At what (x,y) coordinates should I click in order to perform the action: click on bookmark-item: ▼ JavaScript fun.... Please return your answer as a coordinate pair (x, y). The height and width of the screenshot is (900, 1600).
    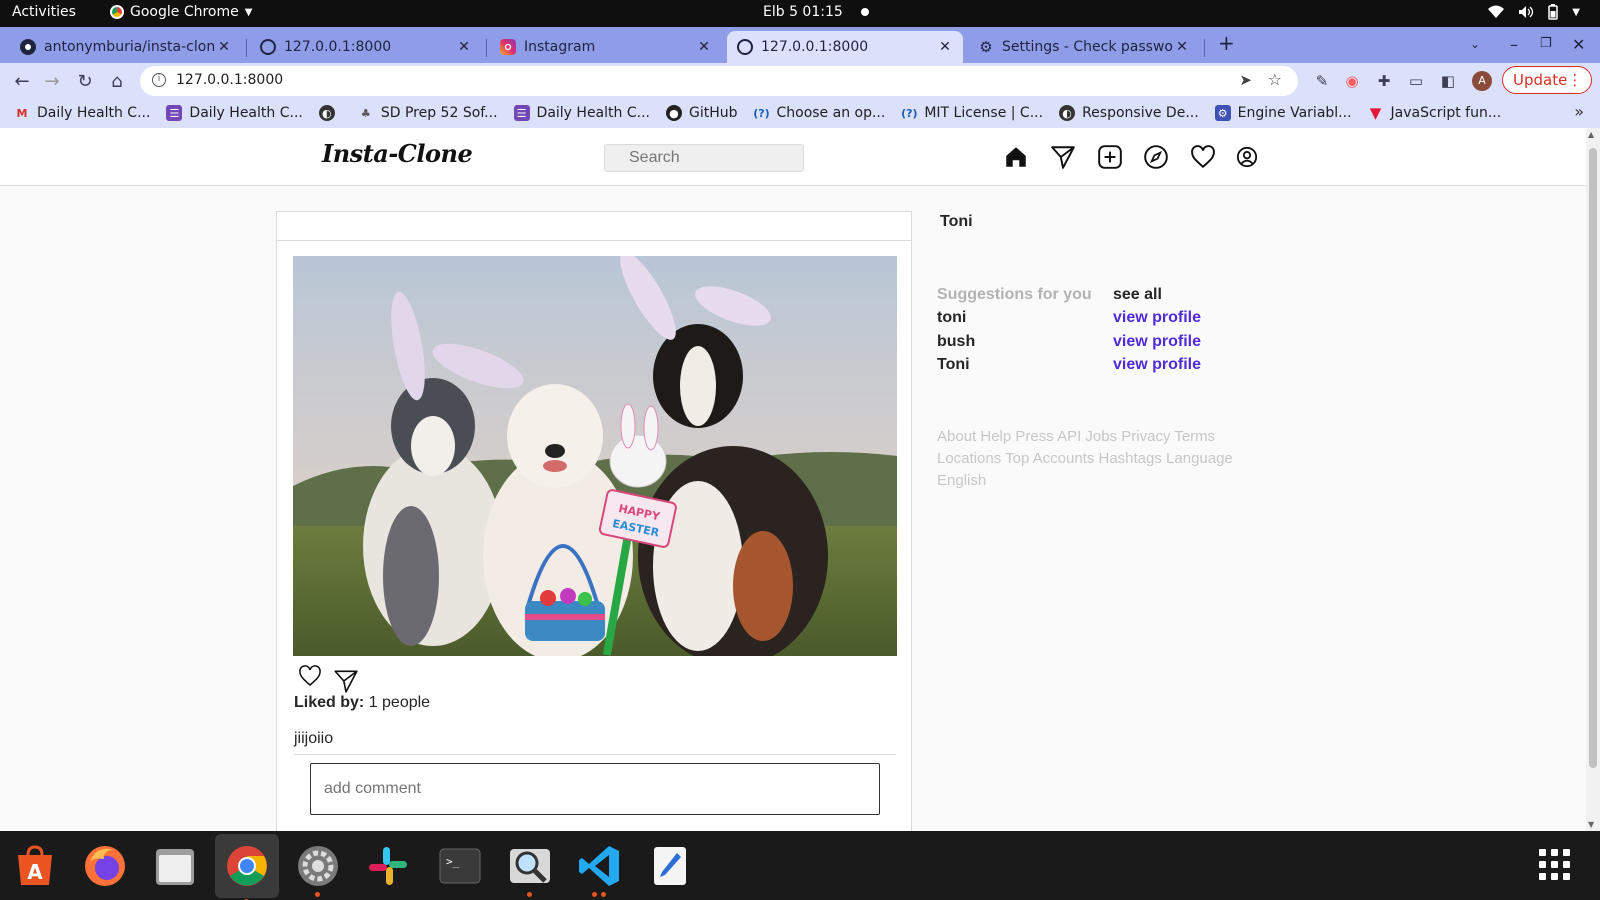
    Looking at the image, I should click on (1435, 113).